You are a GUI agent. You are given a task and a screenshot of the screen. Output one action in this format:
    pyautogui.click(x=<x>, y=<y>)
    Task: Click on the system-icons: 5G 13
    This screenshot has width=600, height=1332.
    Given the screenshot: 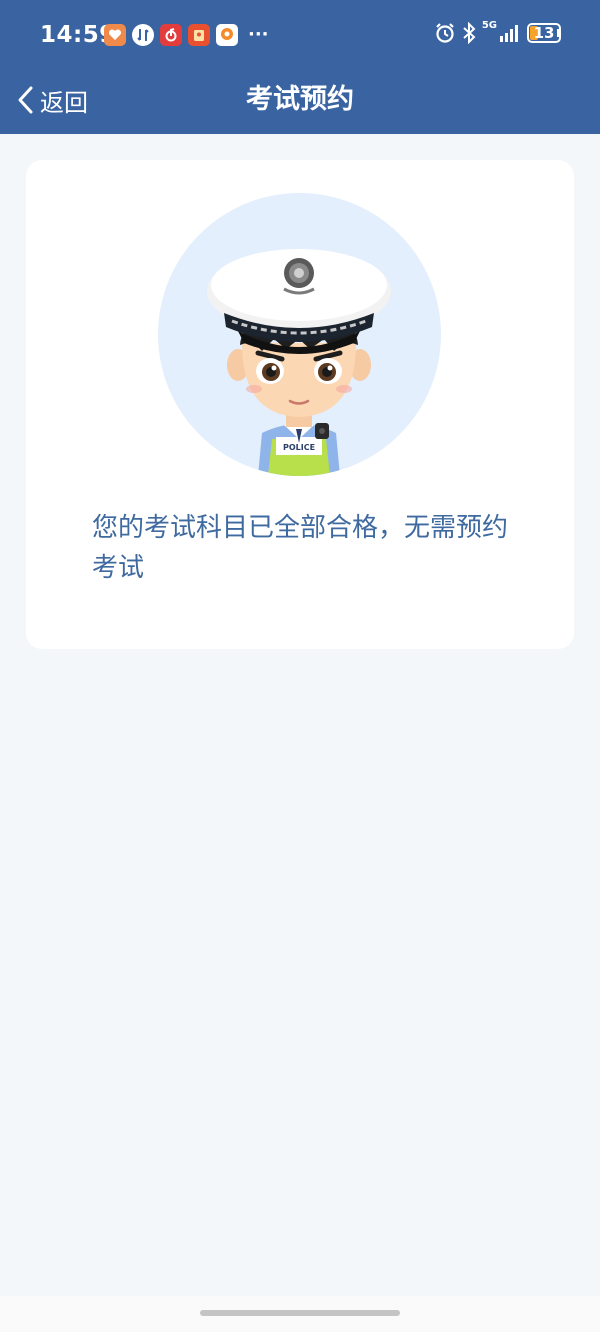 What is the action you would take?
    pyautogui.click(x=497, y=32)
    